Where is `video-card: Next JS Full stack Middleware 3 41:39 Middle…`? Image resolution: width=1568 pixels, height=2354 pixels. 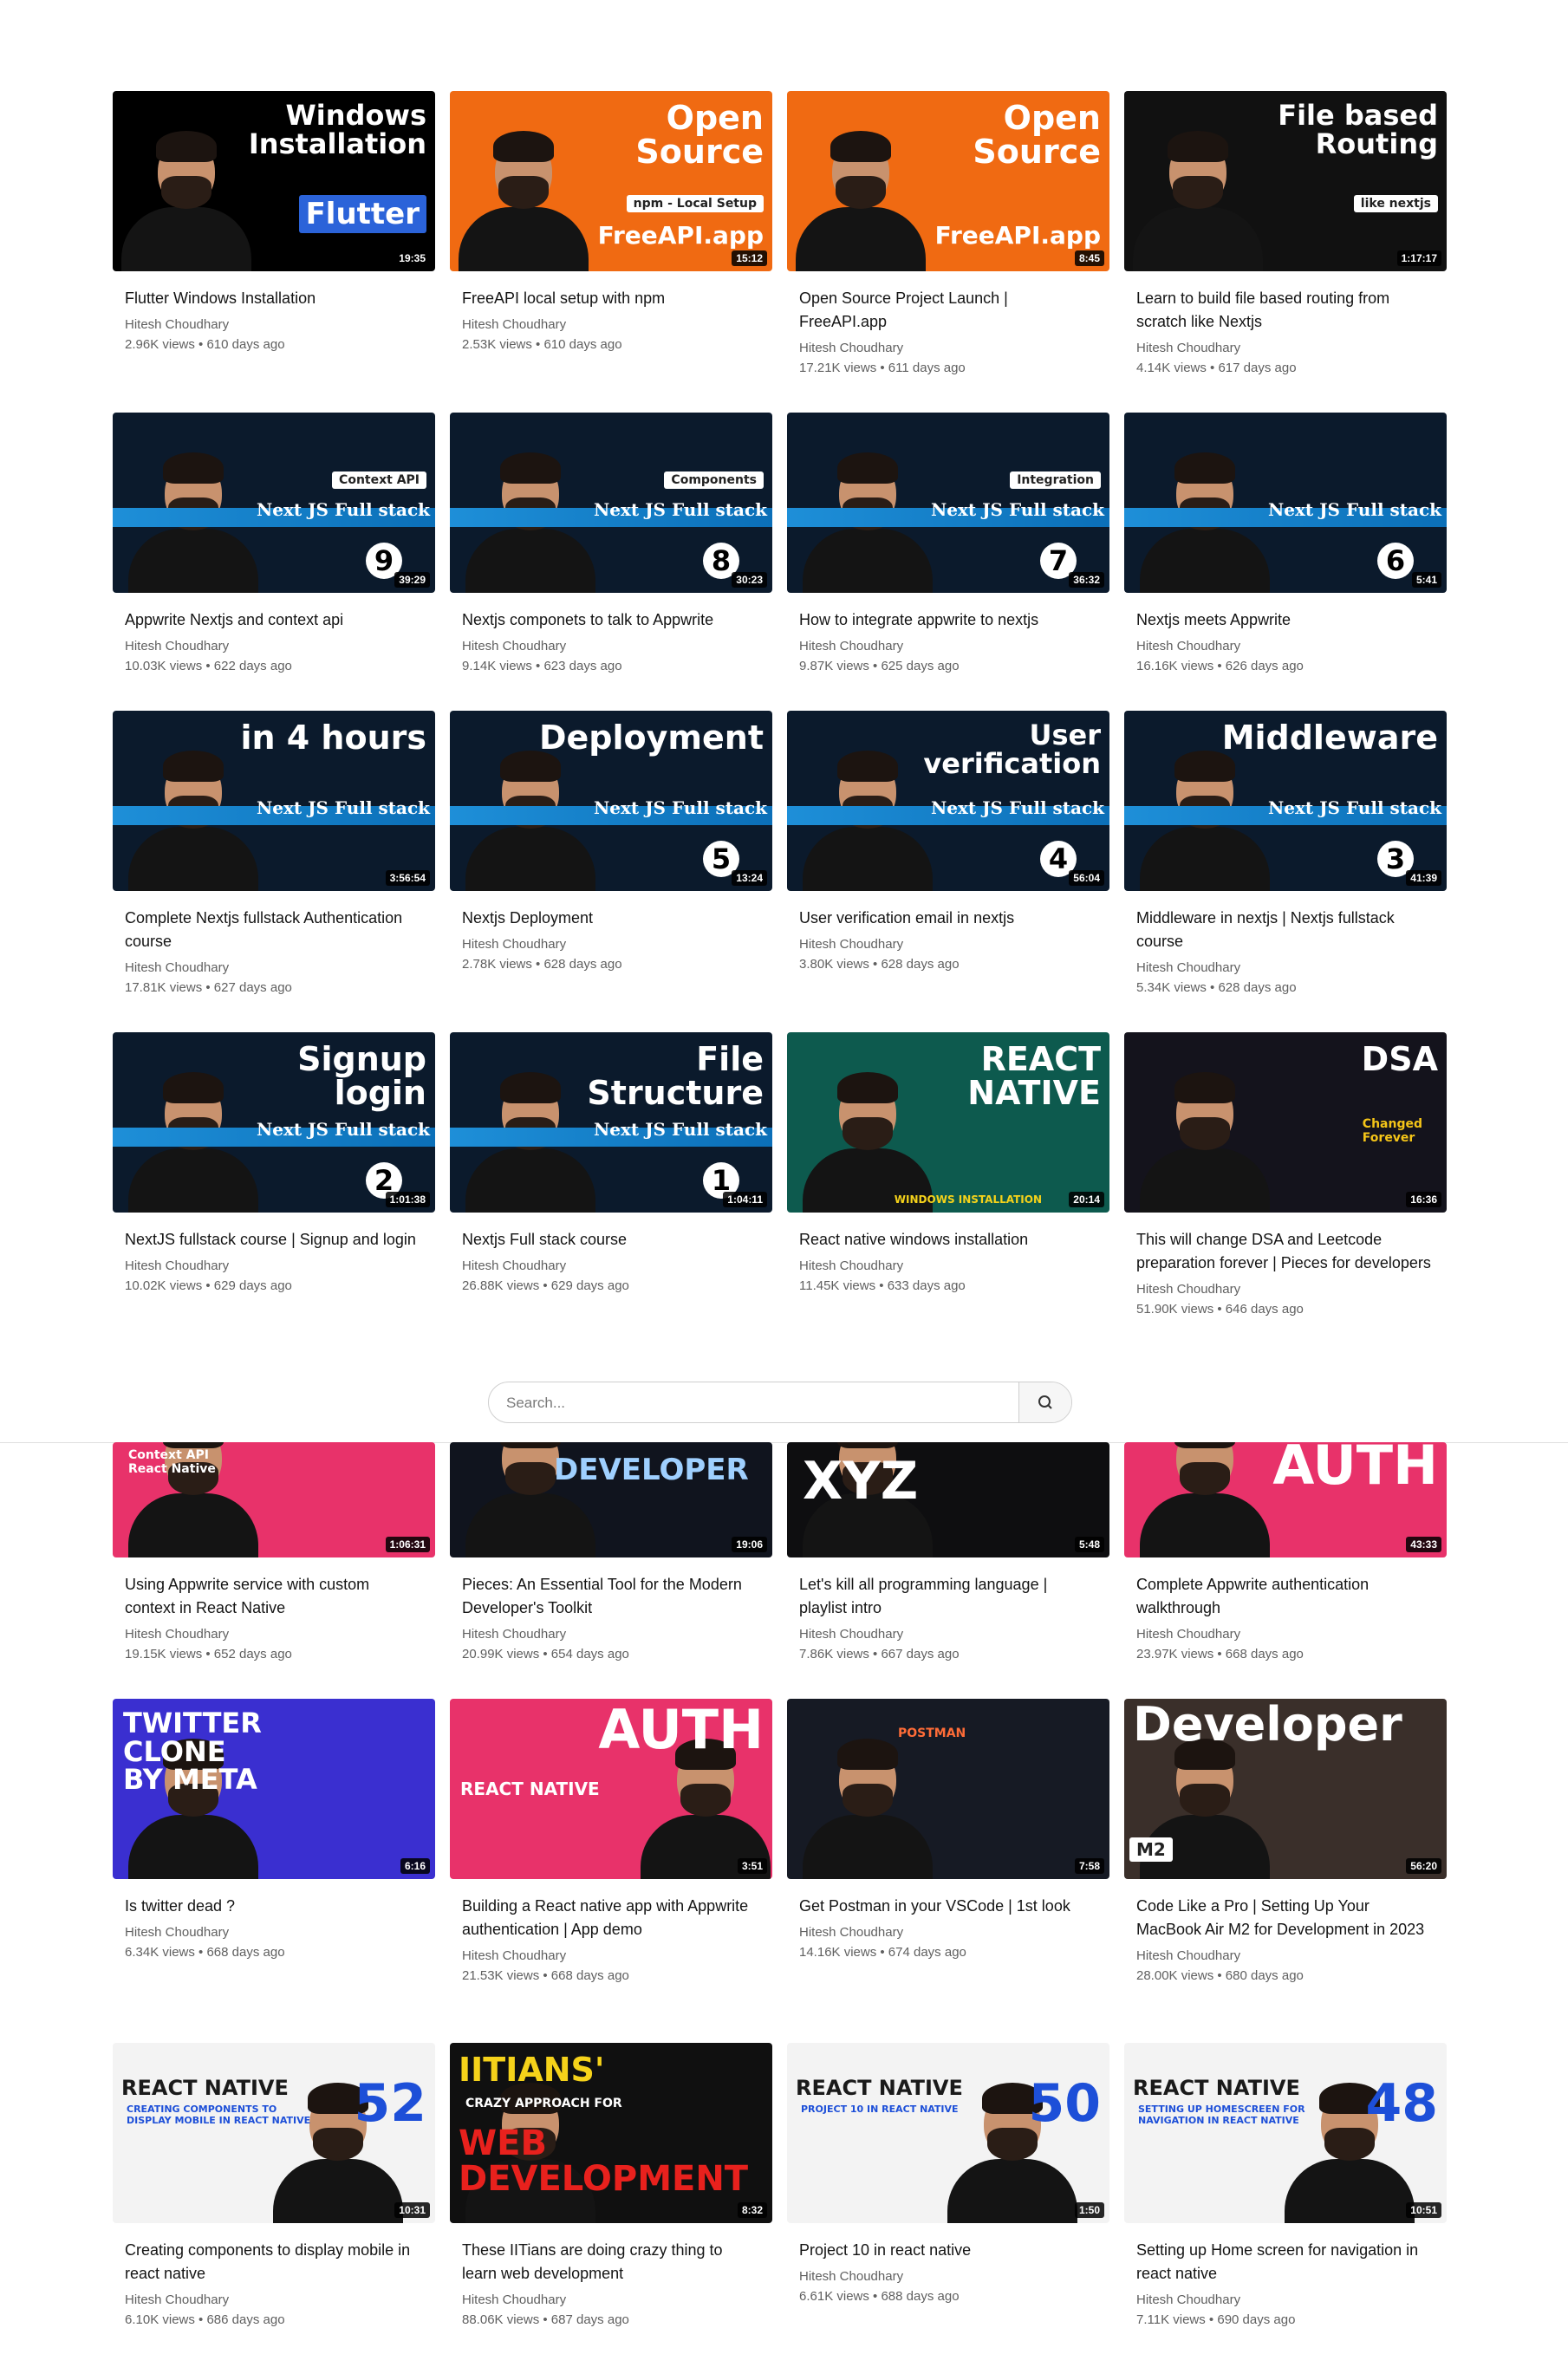 video-card: Next JS Full stack Middleware 3 41:39 Middle… is located at coordinates (1285, 853).